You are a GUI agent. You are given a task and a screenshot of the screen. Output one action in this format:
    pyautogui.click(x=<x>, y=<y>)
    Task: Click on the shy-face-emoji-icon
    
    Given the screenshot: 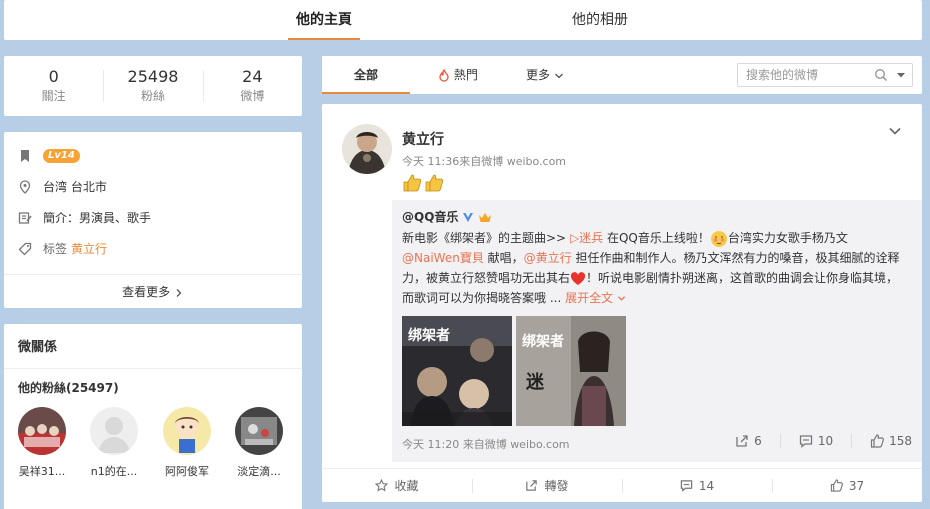 What is the action you would take?
    pyautogui.click(x=718, y=238)
    